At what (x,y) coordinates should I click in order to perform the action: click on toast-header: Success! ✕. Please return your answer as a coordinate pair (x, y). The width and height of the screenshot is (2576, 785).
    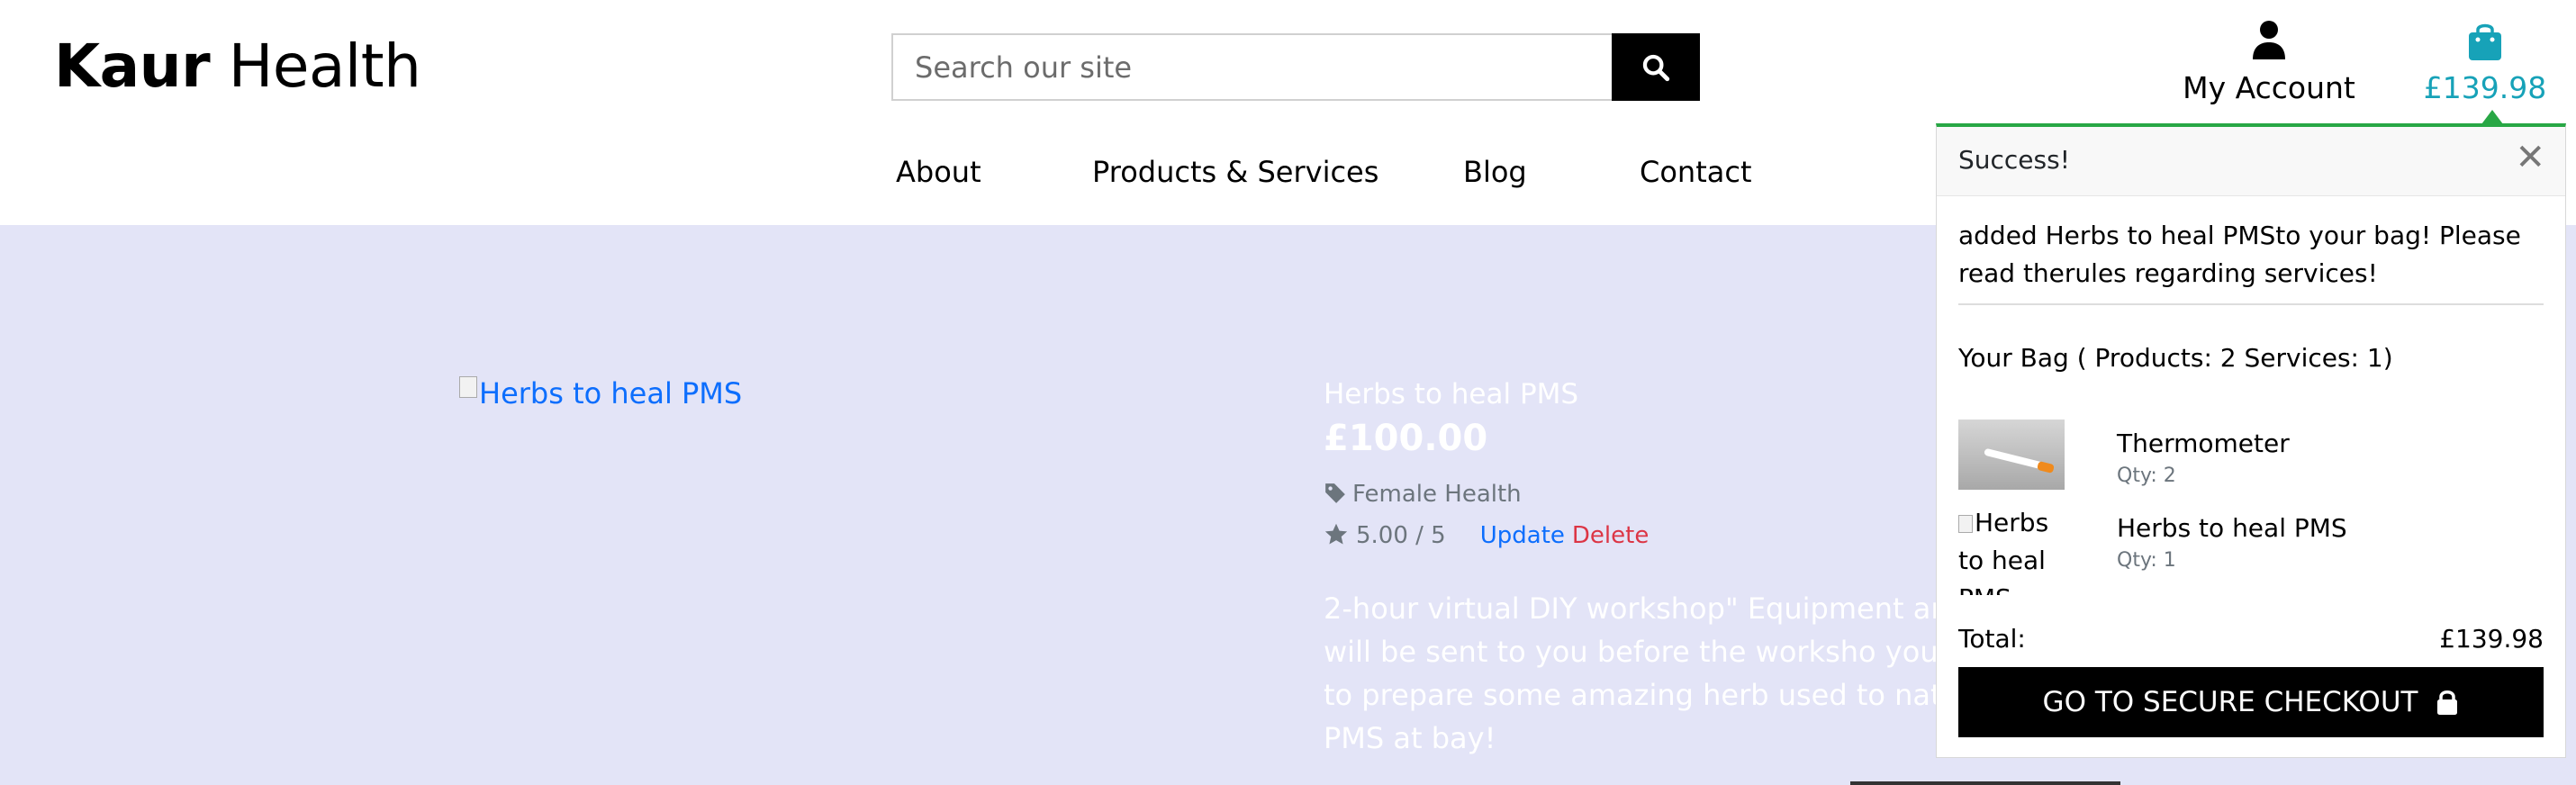
    Looking at the image, I should click on (2251, 161).